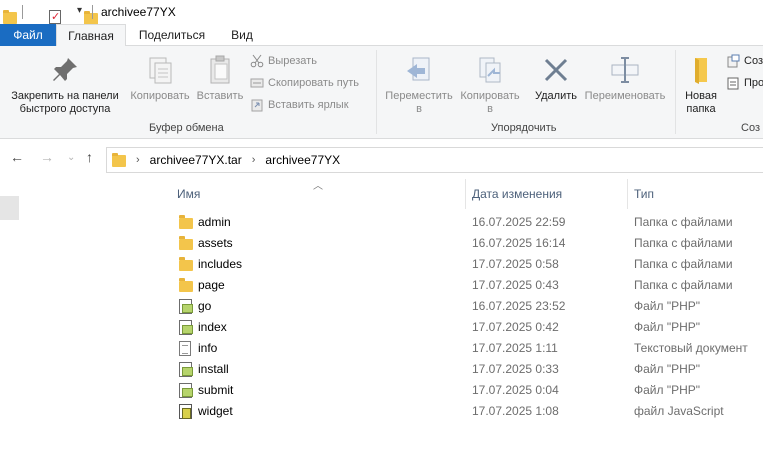 The image size is (763, 464). Describe the element at coordinates (208, 348) in the screenshot. I see `file-name: info` at that location.